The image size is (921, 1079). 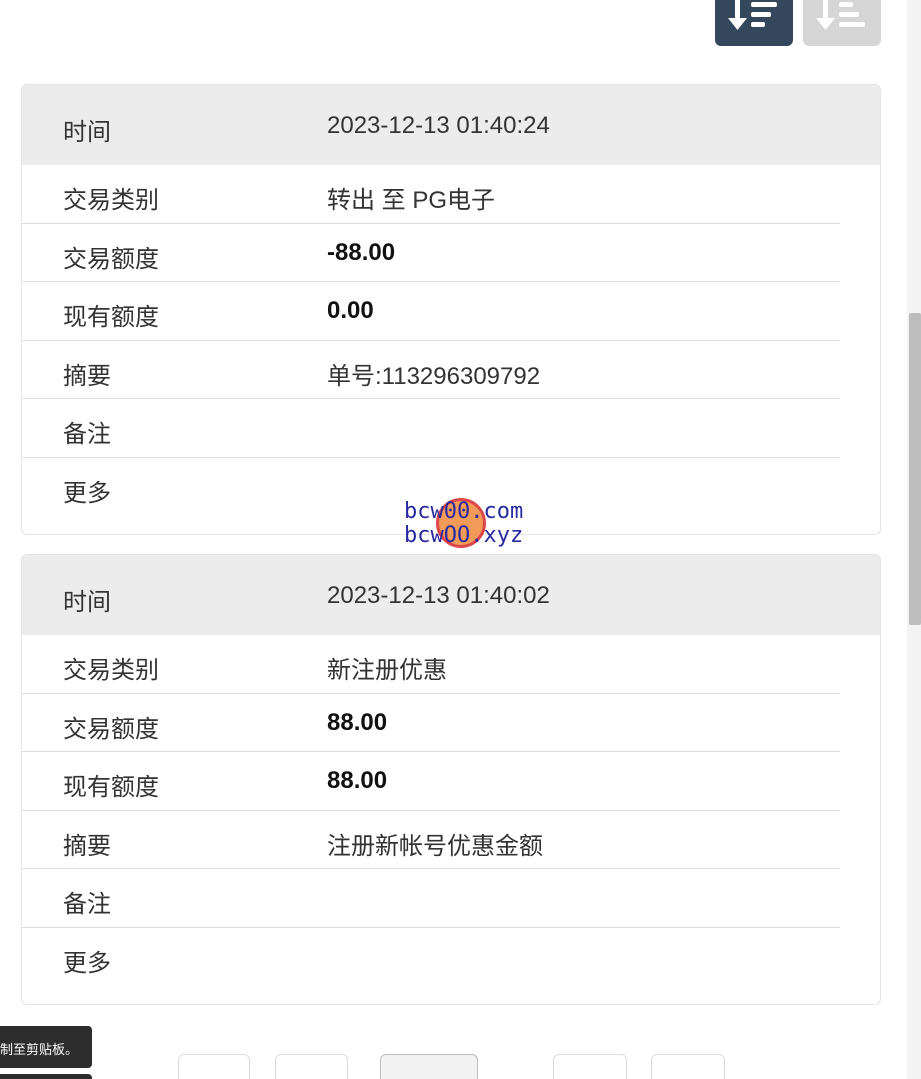 What do you see at coordinates (431, 781) in the screenshot?
I see `row-balance: 现有额度 88.00` at bounding box center [431, 781].